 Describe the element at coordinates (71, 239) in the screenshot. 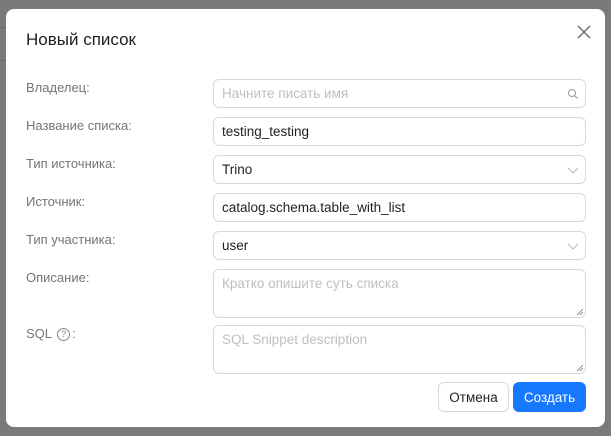

I see `participant-type-label: Тип участника:` at that location.